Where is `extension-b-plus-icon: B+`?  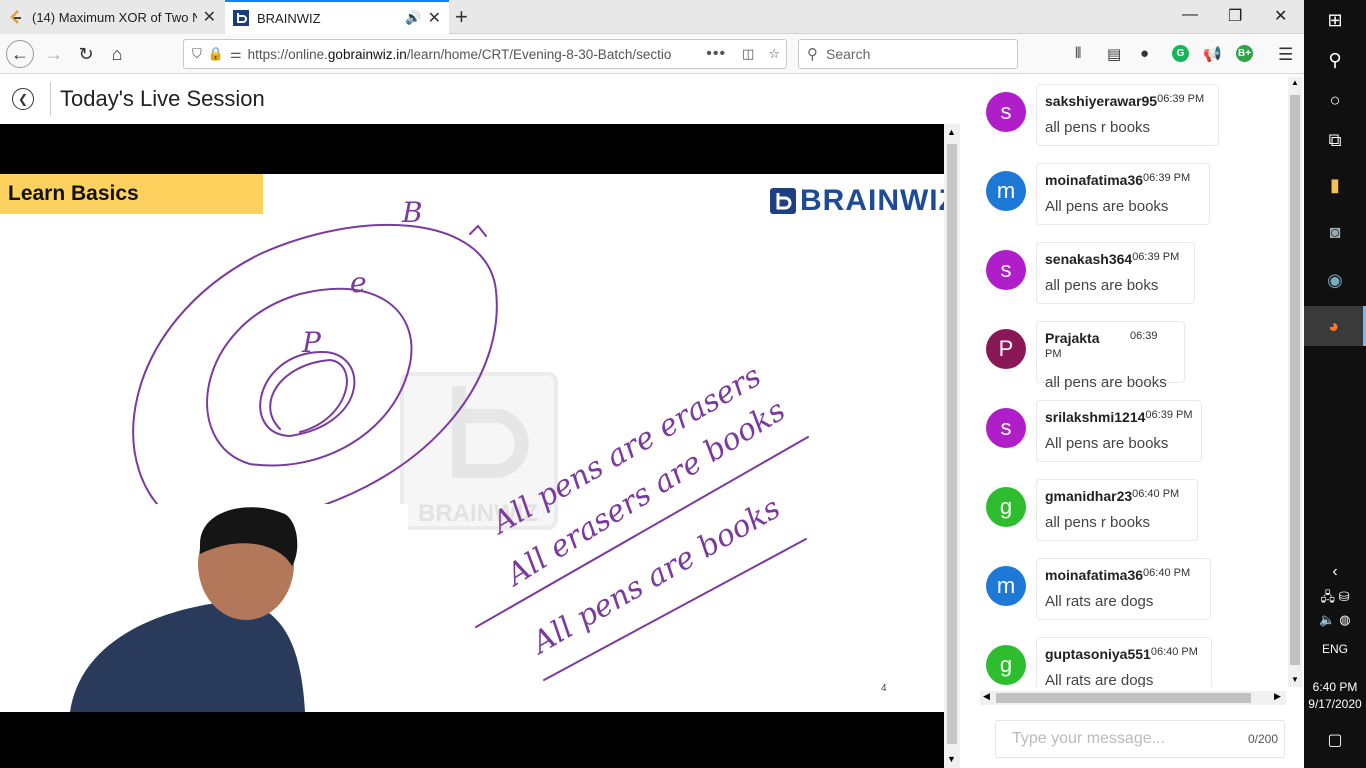 extension-b-plus-icon: B+ is located at coordinates (1244, 53).